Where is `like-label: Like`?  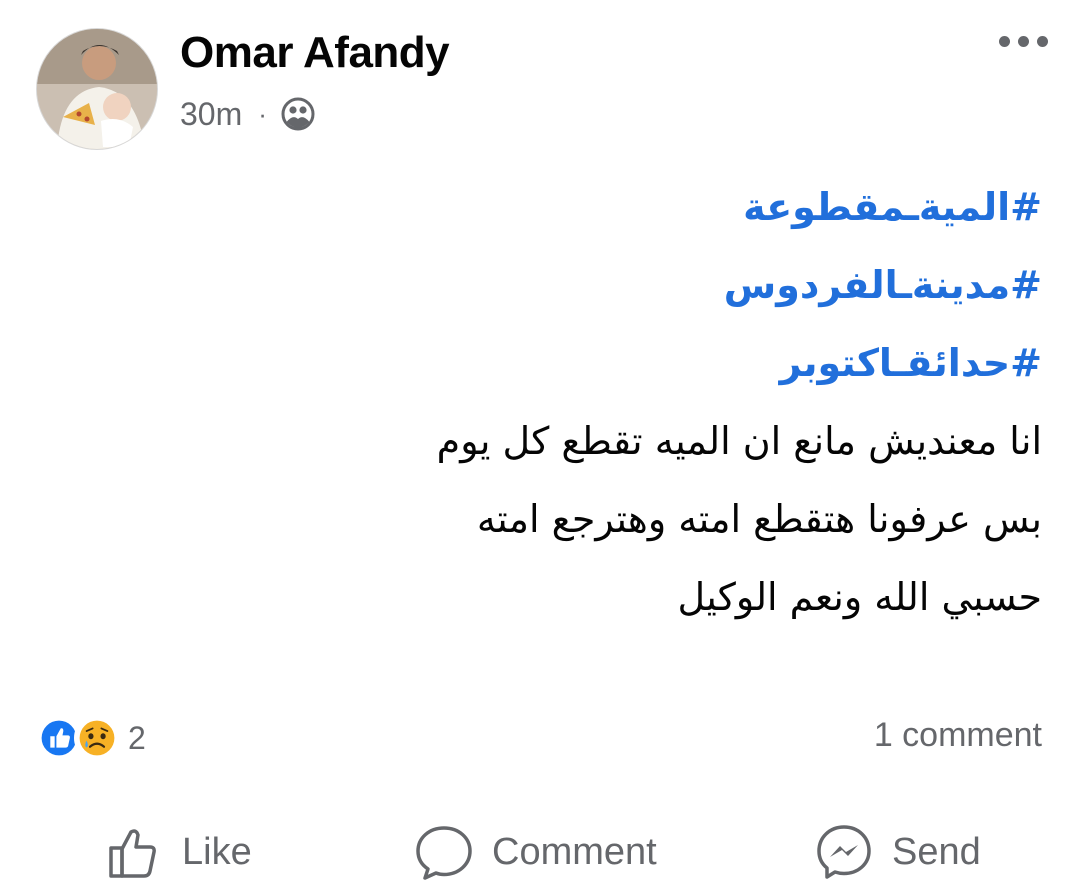 like-label: Like is located at coordinates (217, 851).